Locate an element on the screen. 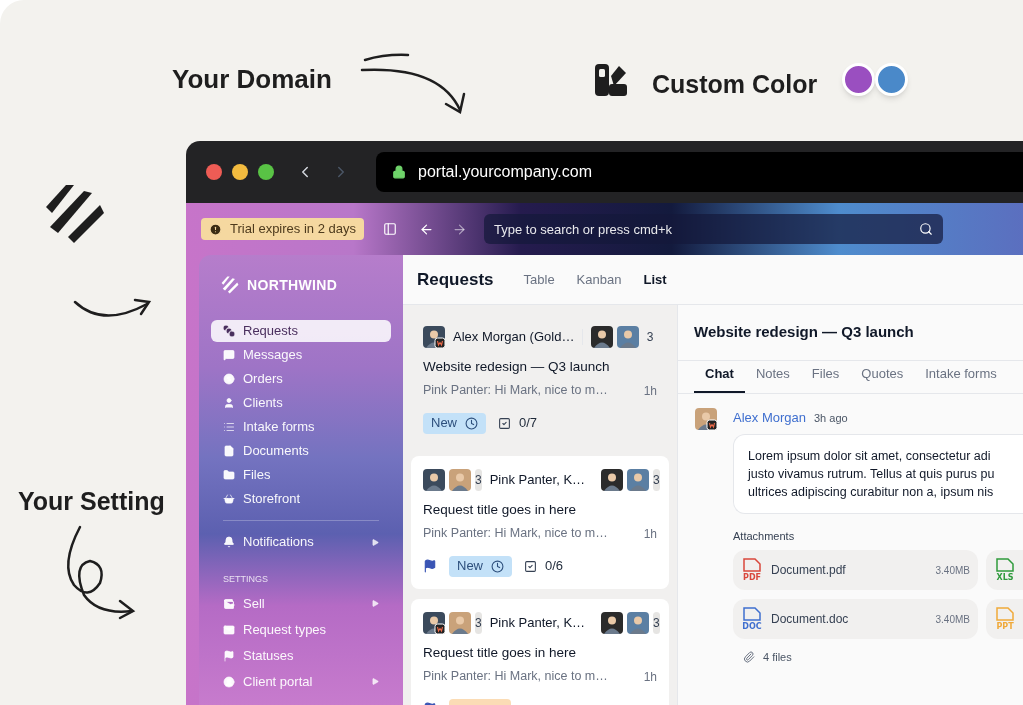 This screenshot has height=705, width=1023. file-name: Document.pdf is located at coordinates (809, 570).